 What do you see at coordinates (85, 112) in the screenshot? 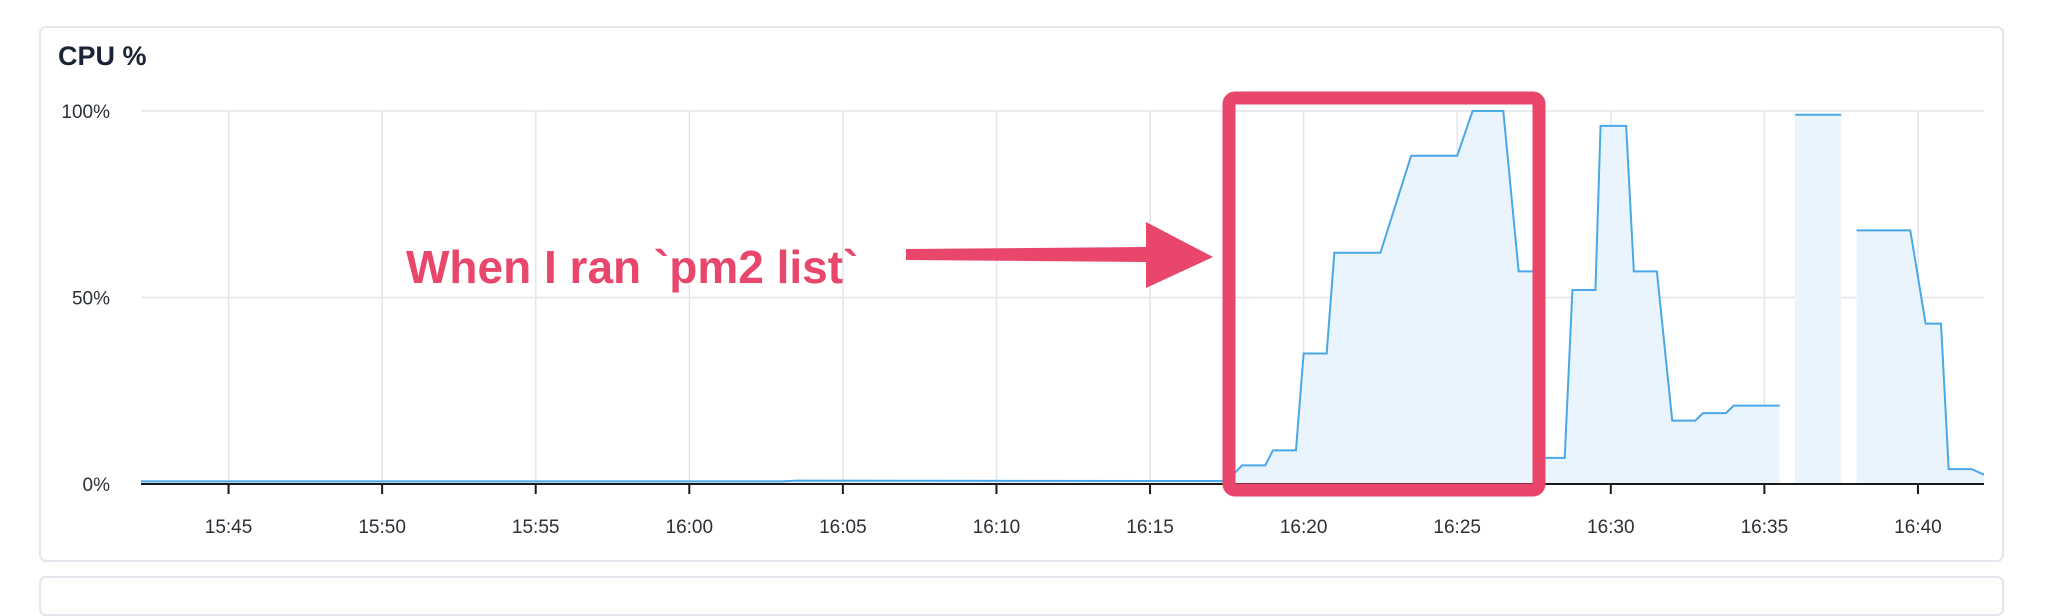
I see `y-tick-label: 100%` at bounding box center [85, 112].